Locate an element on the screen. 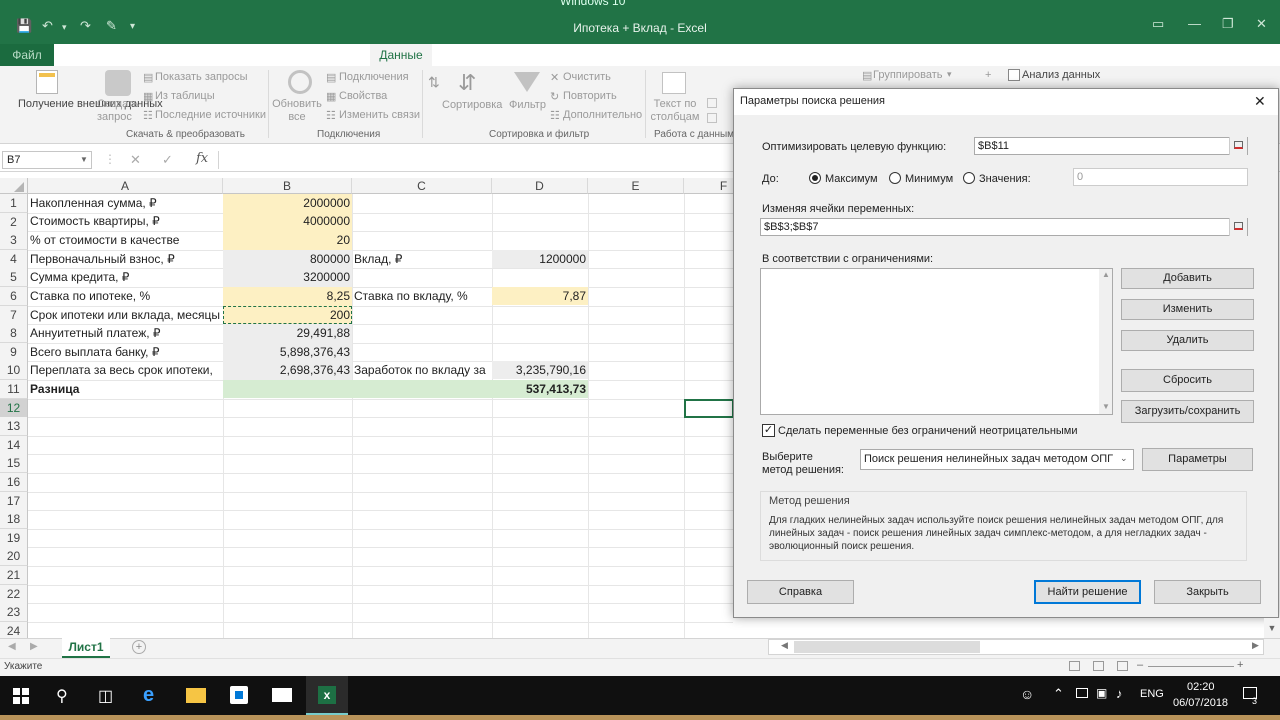  minimize-icon: — is located at coordinates (1194, 23).